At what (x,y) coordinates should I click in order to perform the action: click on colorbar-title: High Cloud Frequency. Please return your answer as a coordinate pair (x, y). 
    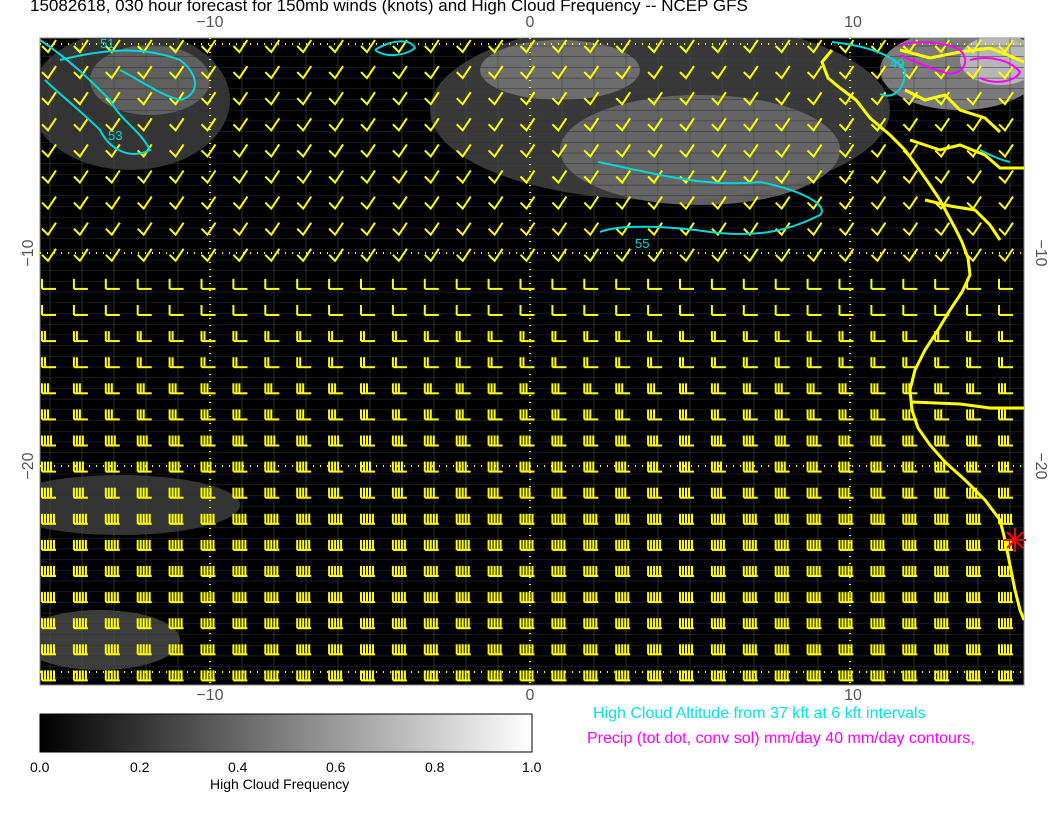
    Looking at the image, I should click on (280, 784).